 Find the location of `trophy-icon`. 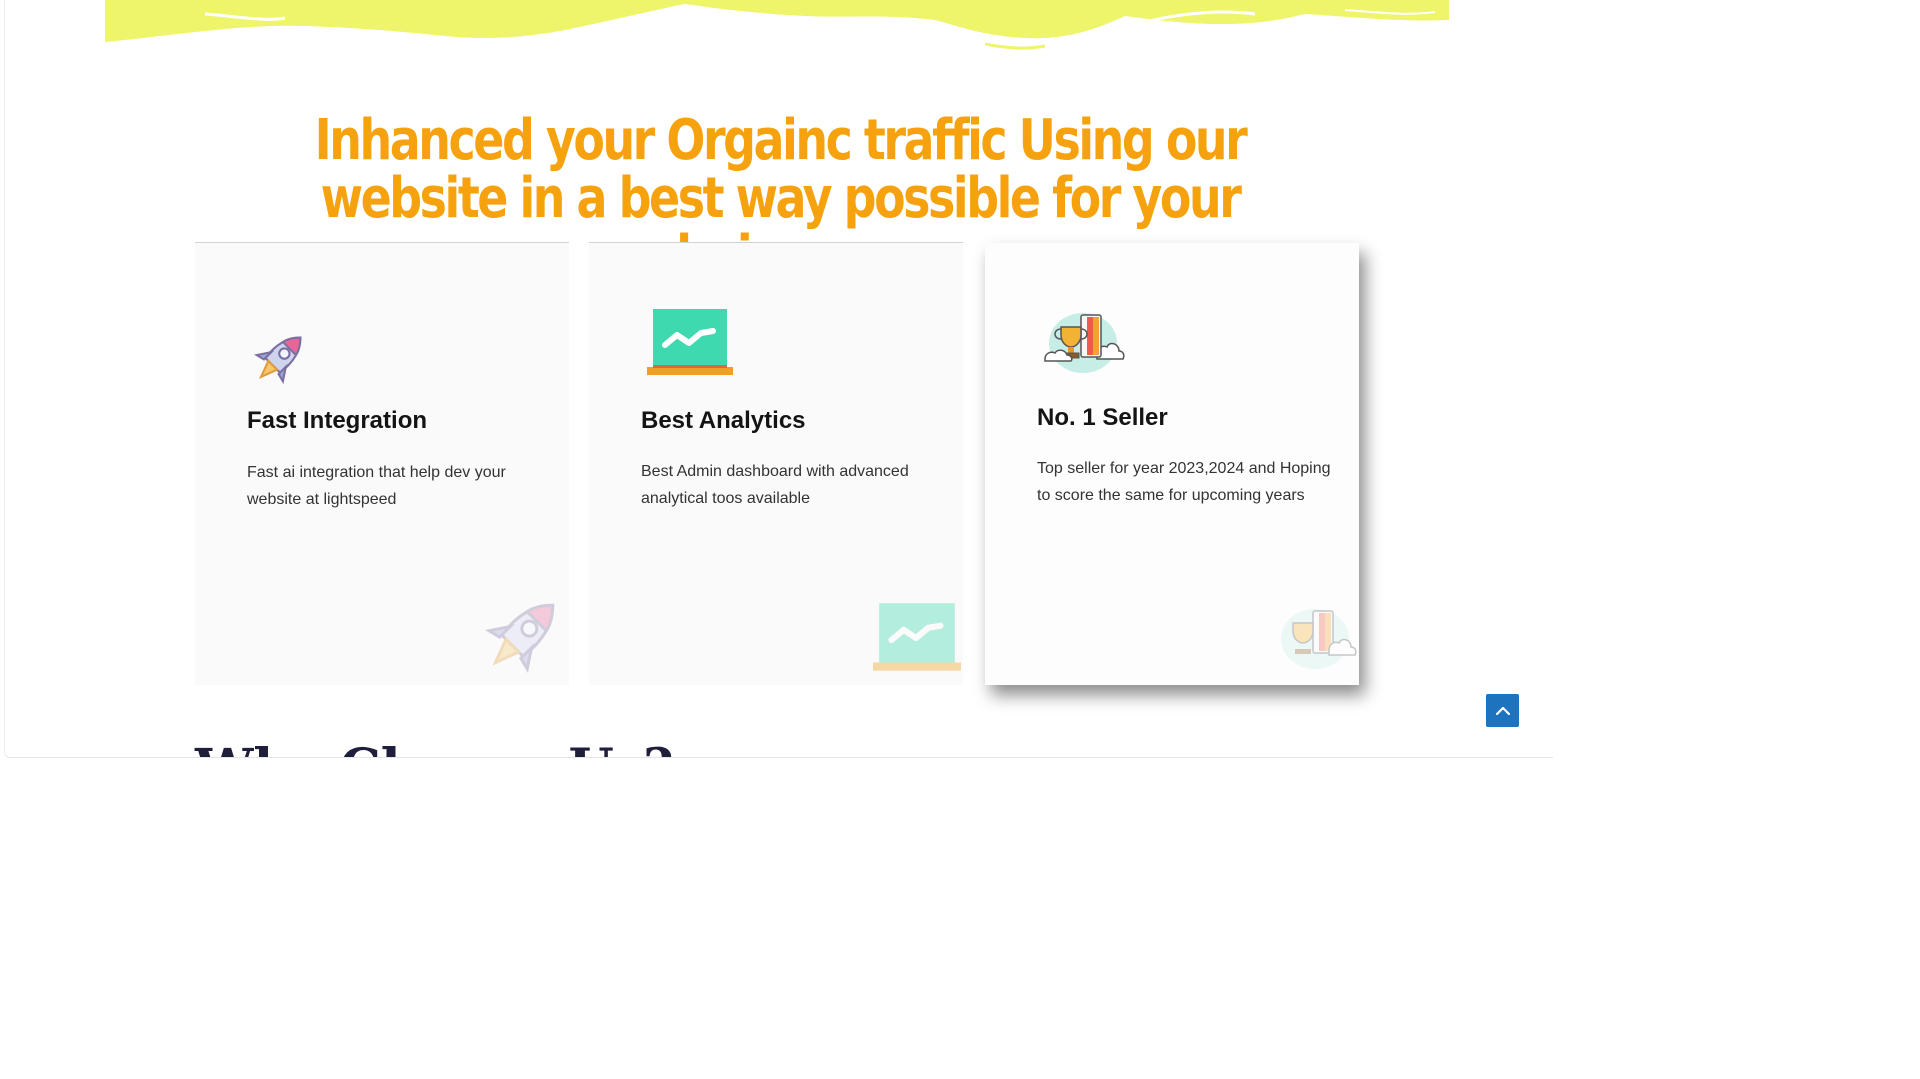

trophy-icon is located at coordinates (1084, 343).